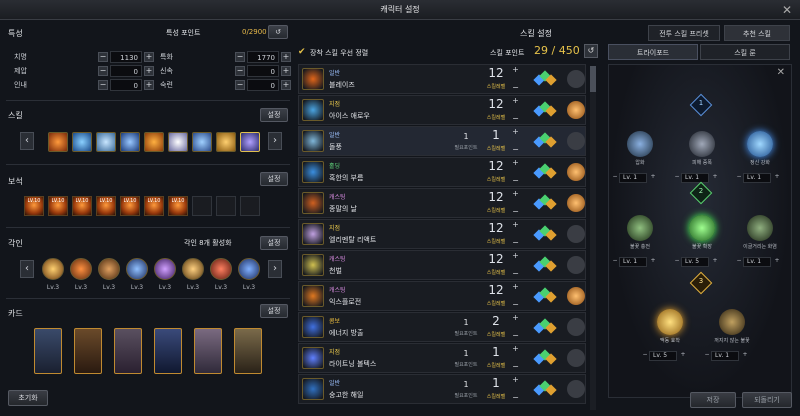 The height and width of the screenshot is (416, 800). I want to click on skill-row: 일반 숭고한 해일 1 필요포인트 1 스킬레벨 + −, so click(442, 389).